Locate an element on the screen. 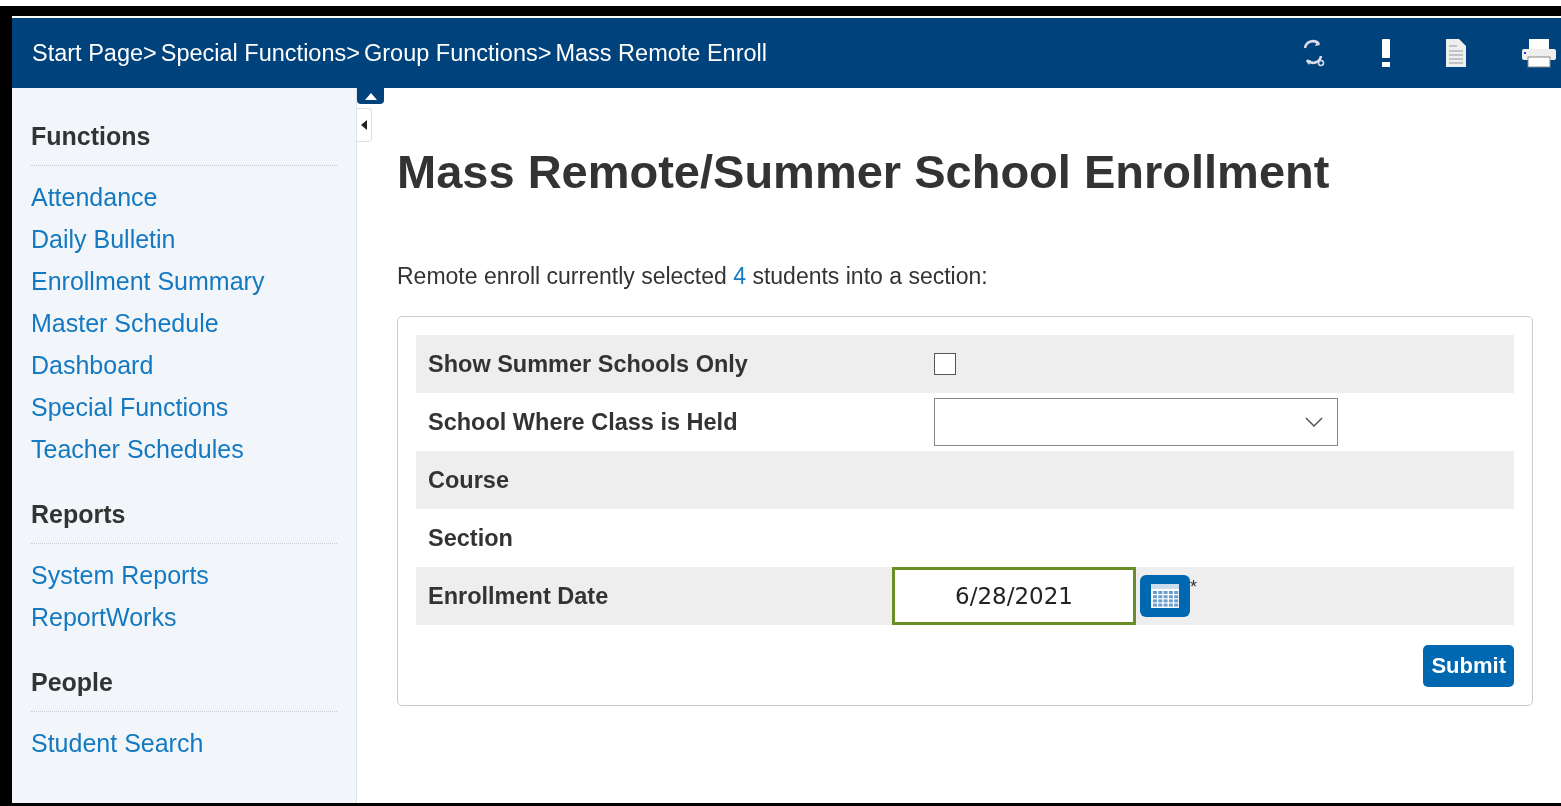 Image resolution: width=1561 pixels, height=806 pixels. intro-text: Remote enroll currently selected 4 students into a section: is located at coordinates (693, 276).